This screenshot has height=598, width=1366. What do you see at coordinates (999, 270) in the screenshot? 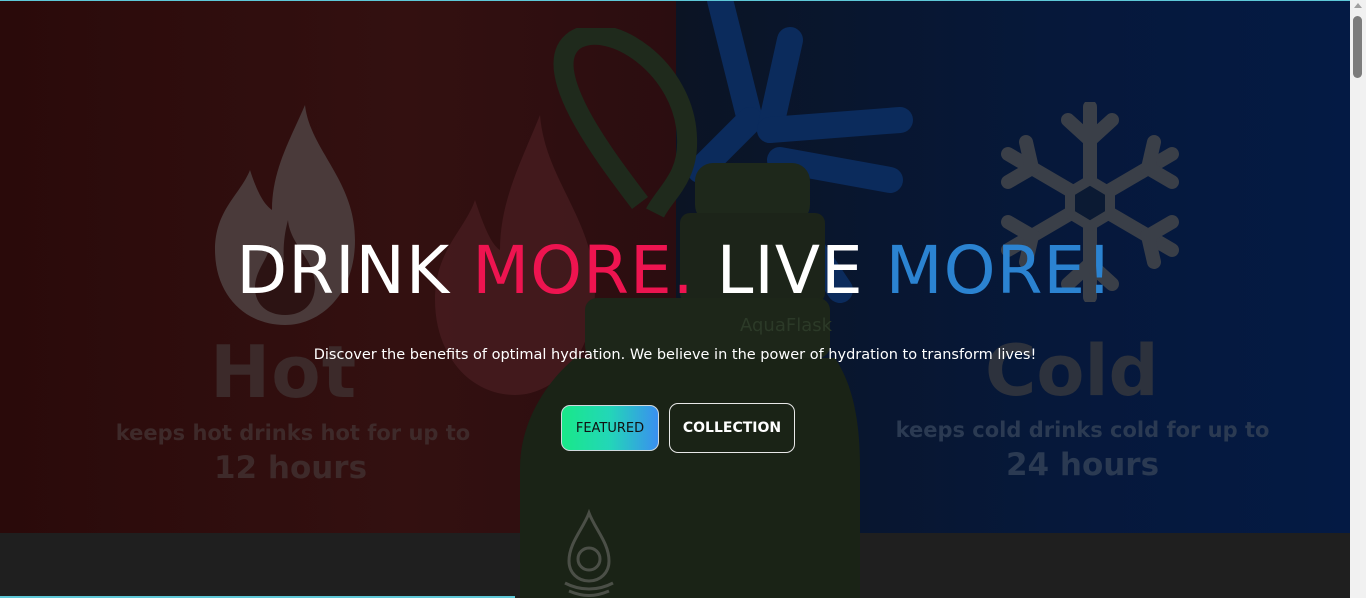
I see `hero-title-more-blue: MORE!` at bounding box center [999, 270].